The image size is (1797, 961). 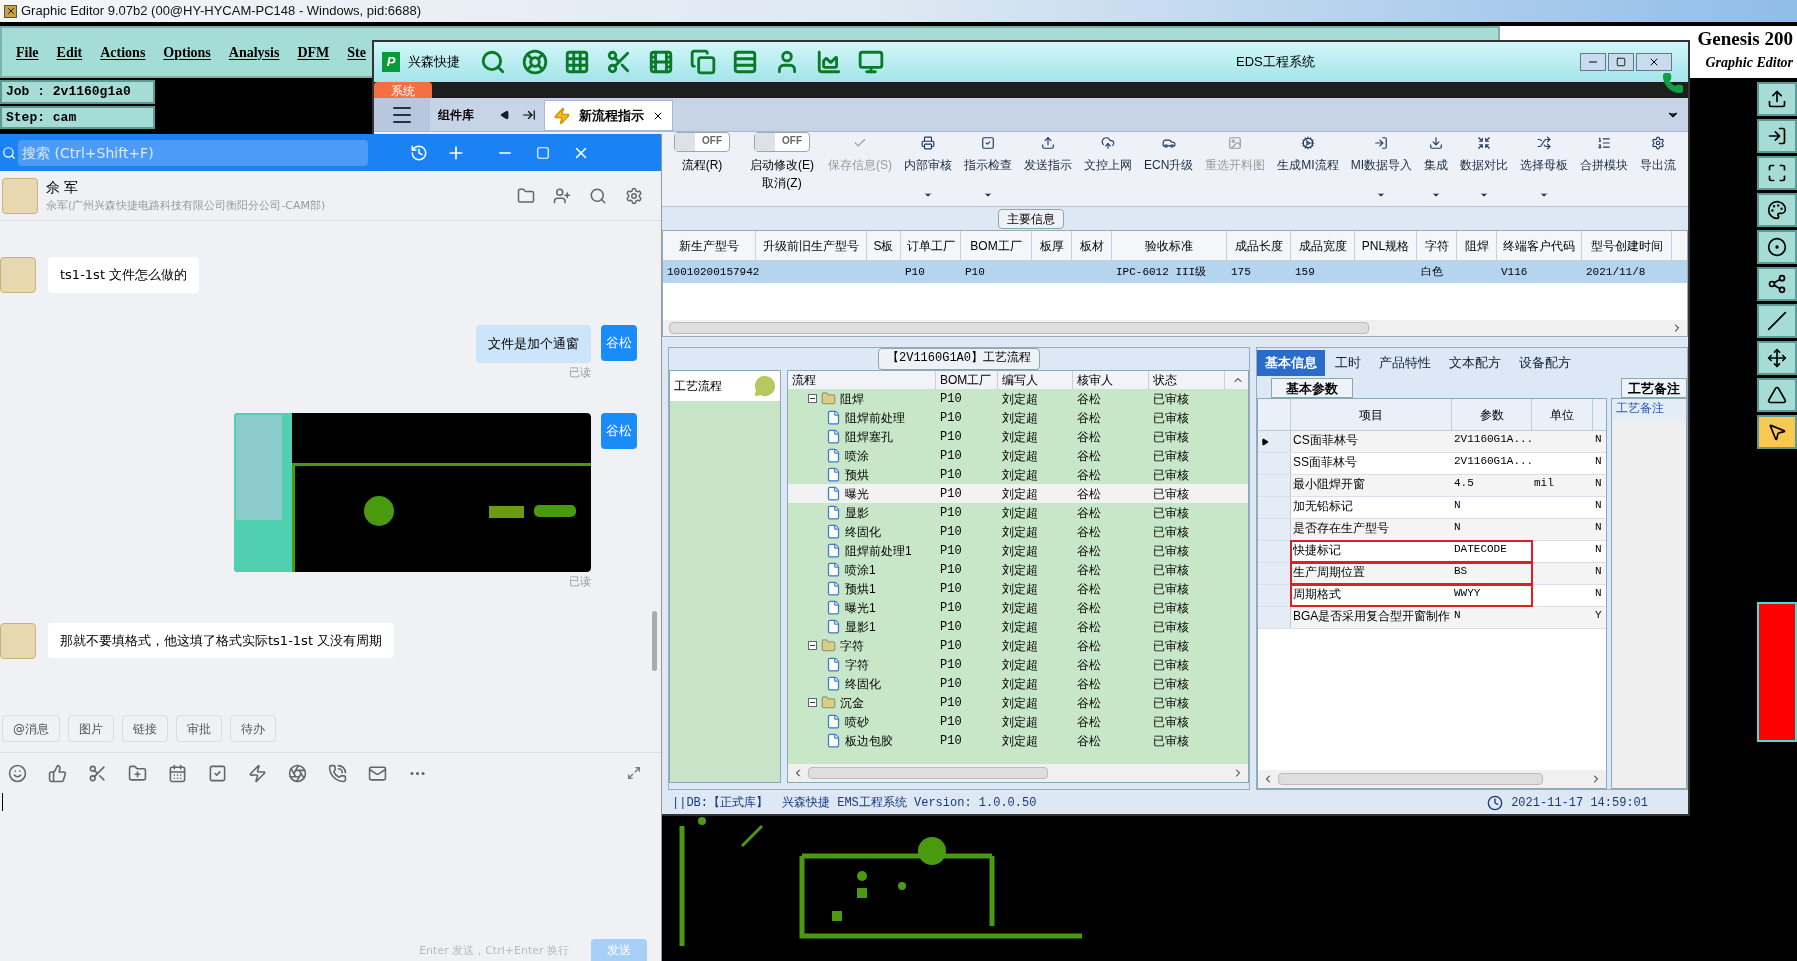 I want to click on search-field: 搜索 (Ctrl+Shift+F), so click(x=193, y=152).